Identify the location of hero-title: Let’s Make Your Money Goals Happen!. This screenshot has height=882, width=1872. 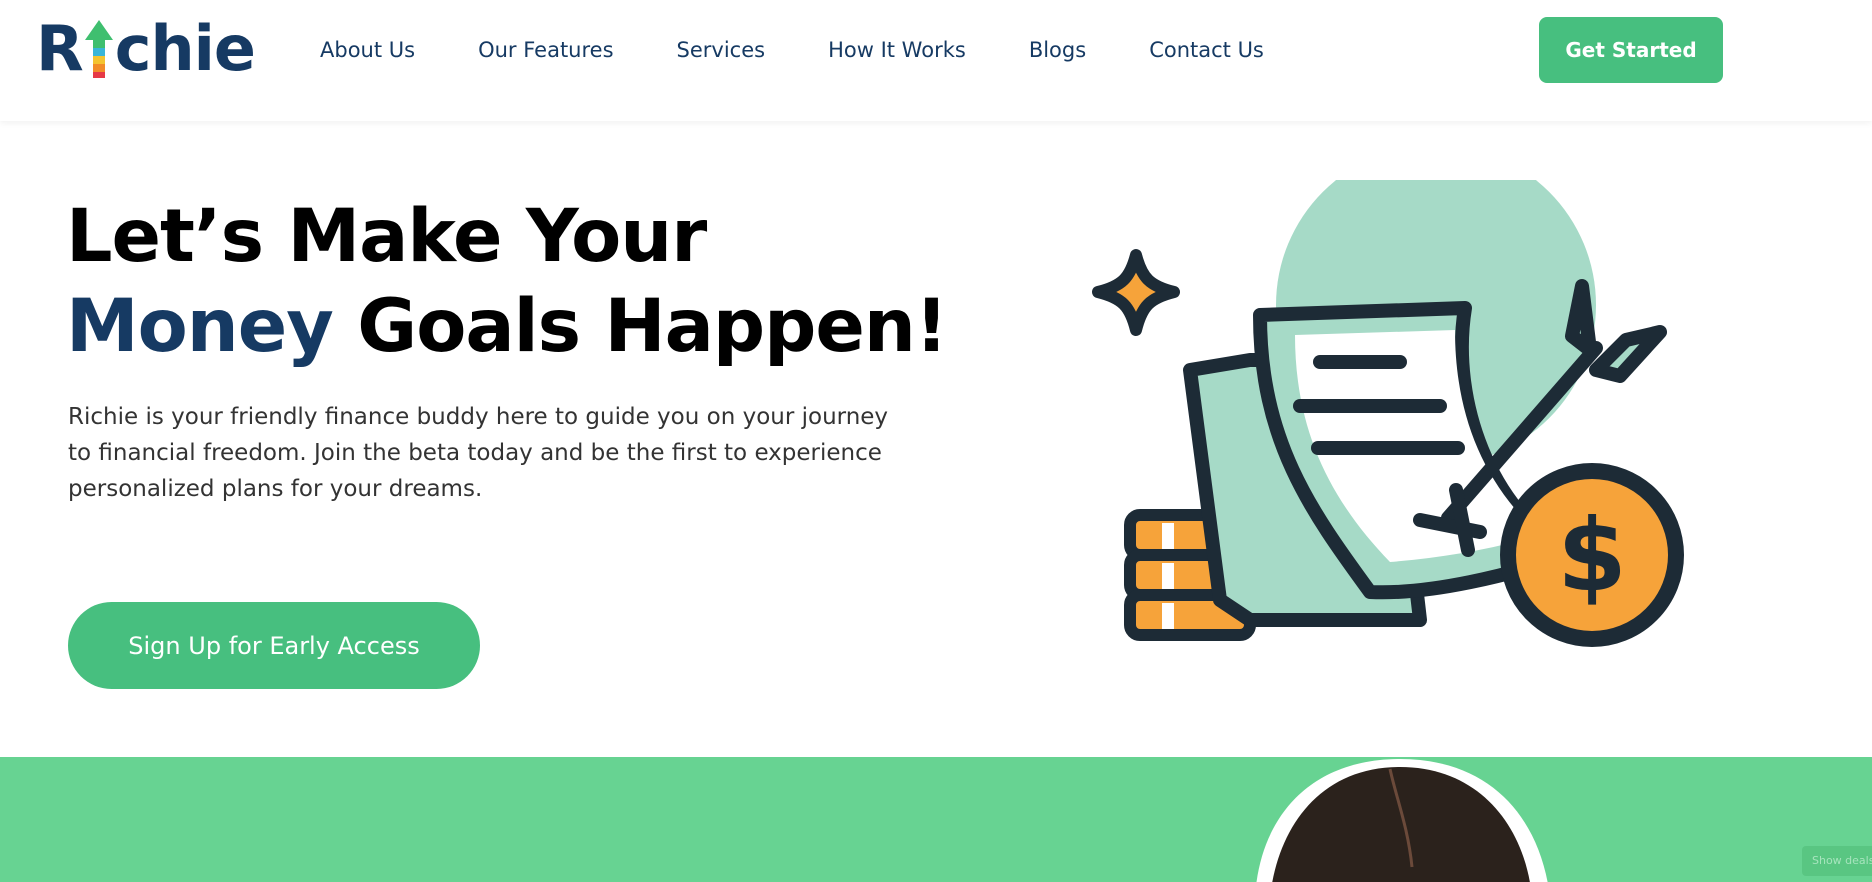
(507, 282).